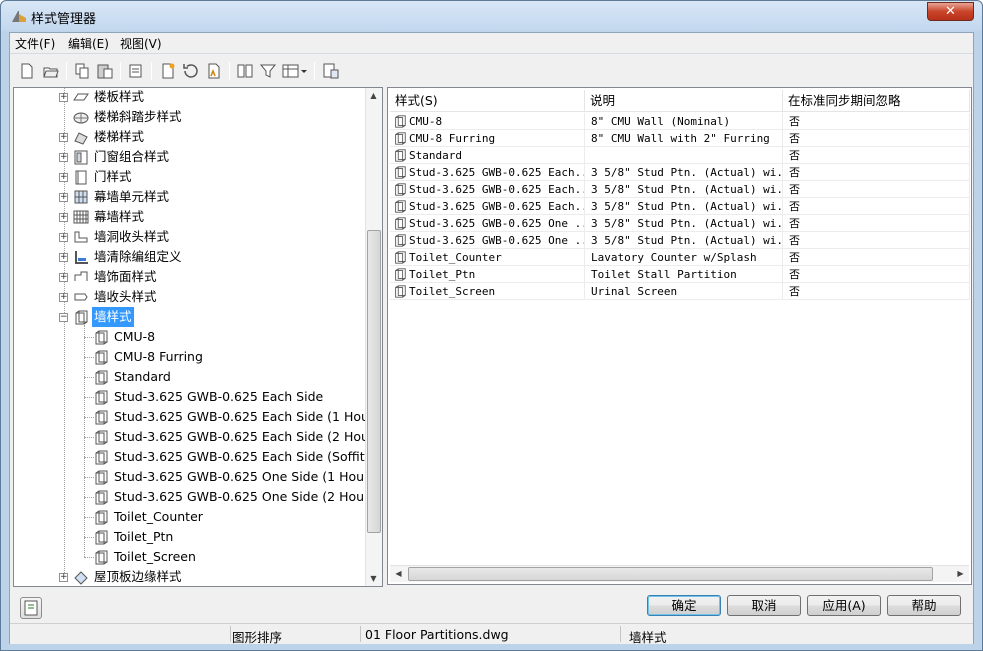 This screenshot has width=983, height=651. What do you see at coordinates (844, 605) in the screenshot?
I see `apply-button: 应用(A)` at bounding box center [844, 605].